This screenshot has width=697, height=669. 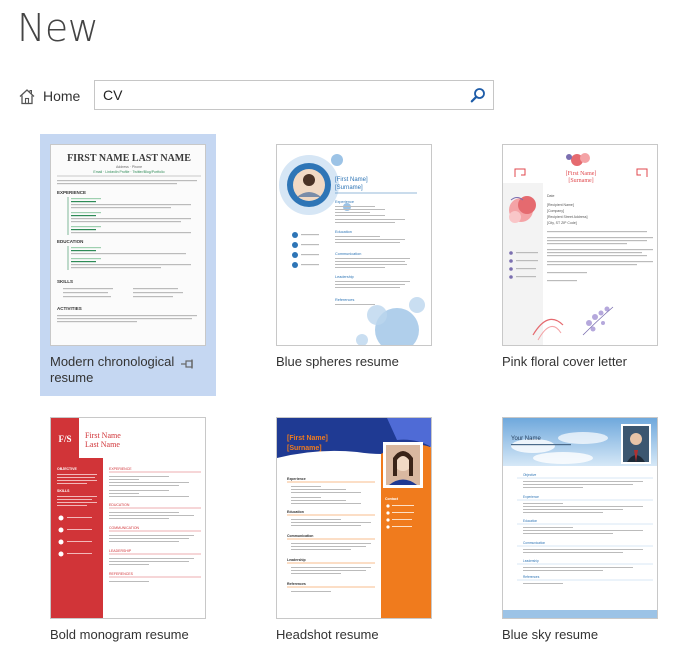 What do you see at coordinates (129, 167) in the screenshot?
I see `thumb-sub: Address · Phone` at bounding box center [129, 167].